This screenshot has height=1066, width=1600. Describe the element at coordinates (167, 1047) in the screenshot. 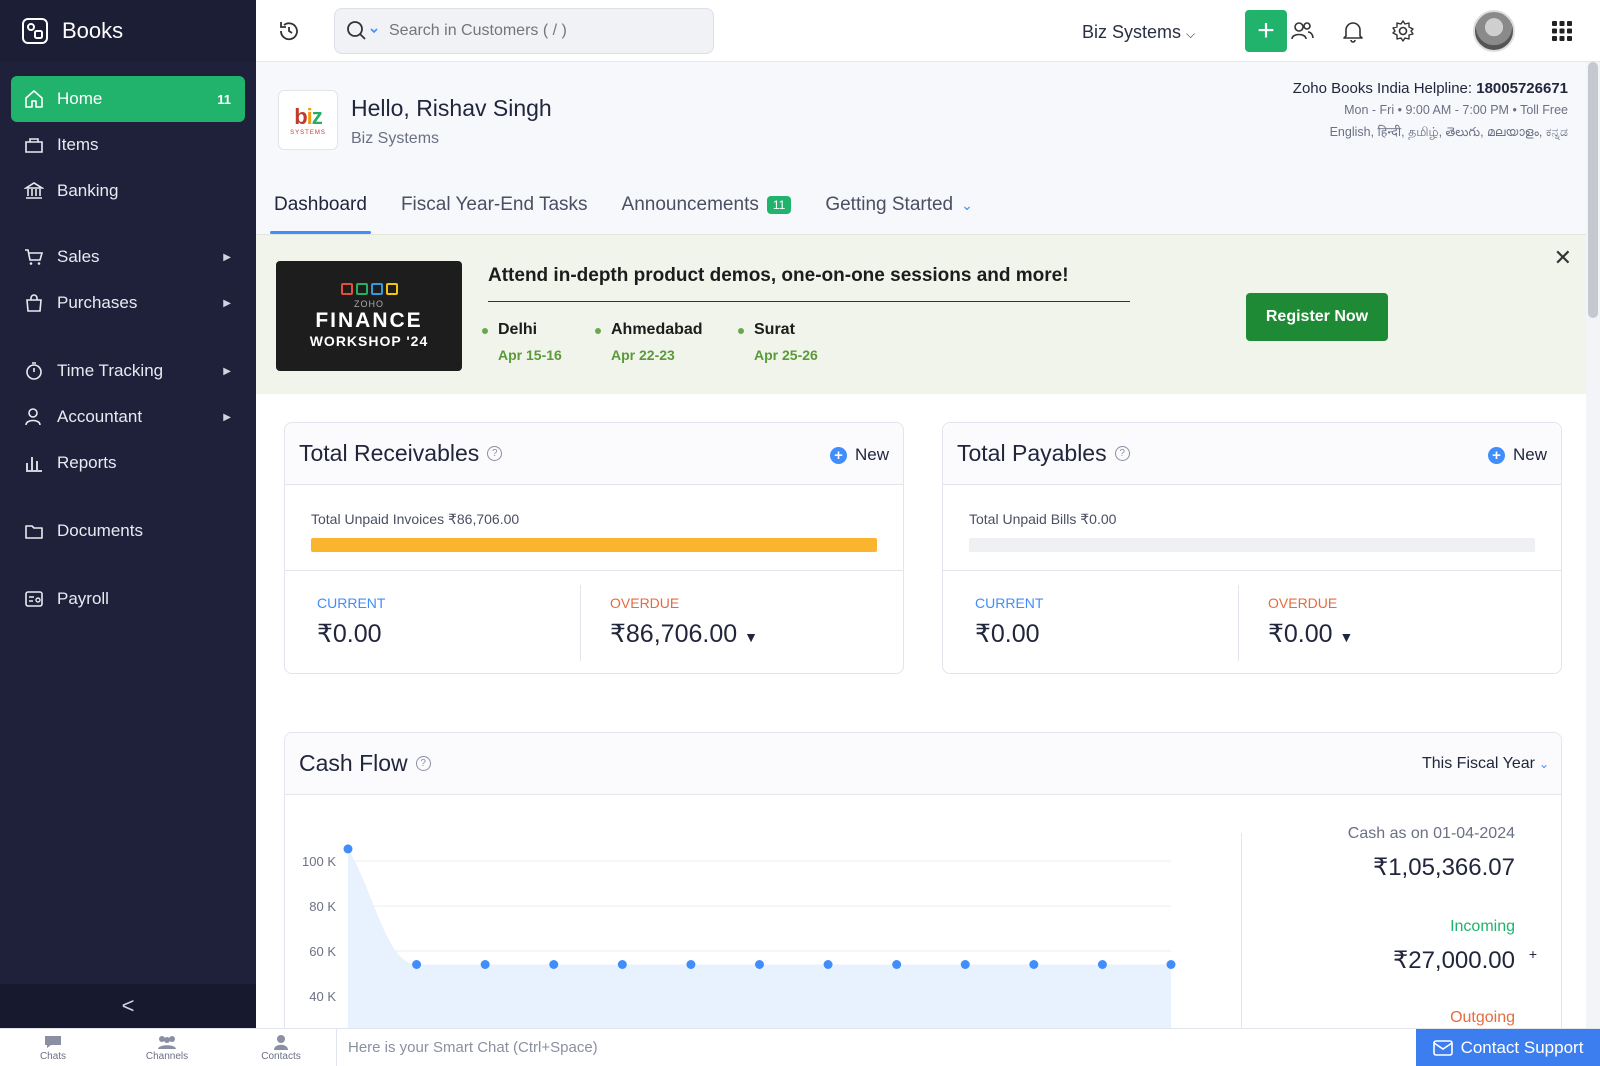

I see `channels-button: Channels` at that location.